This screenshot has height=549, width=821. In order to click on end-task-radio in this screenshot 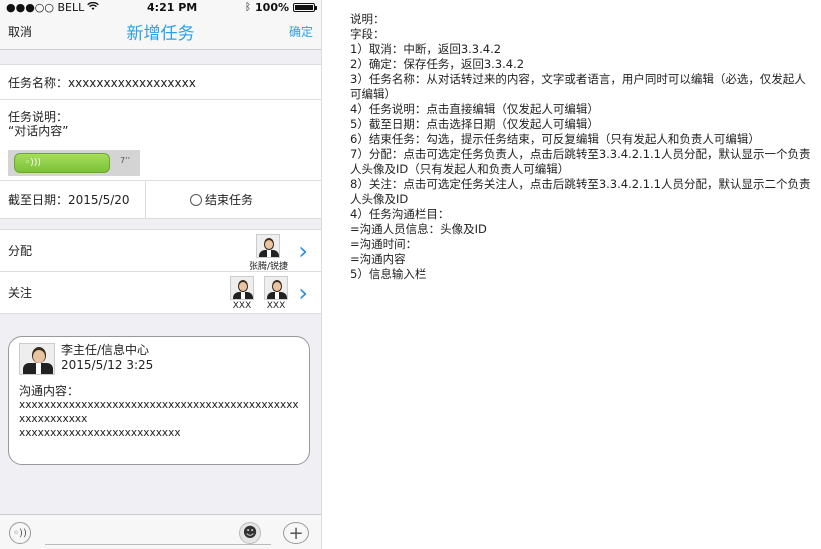, I will do `click(196, 199)`.